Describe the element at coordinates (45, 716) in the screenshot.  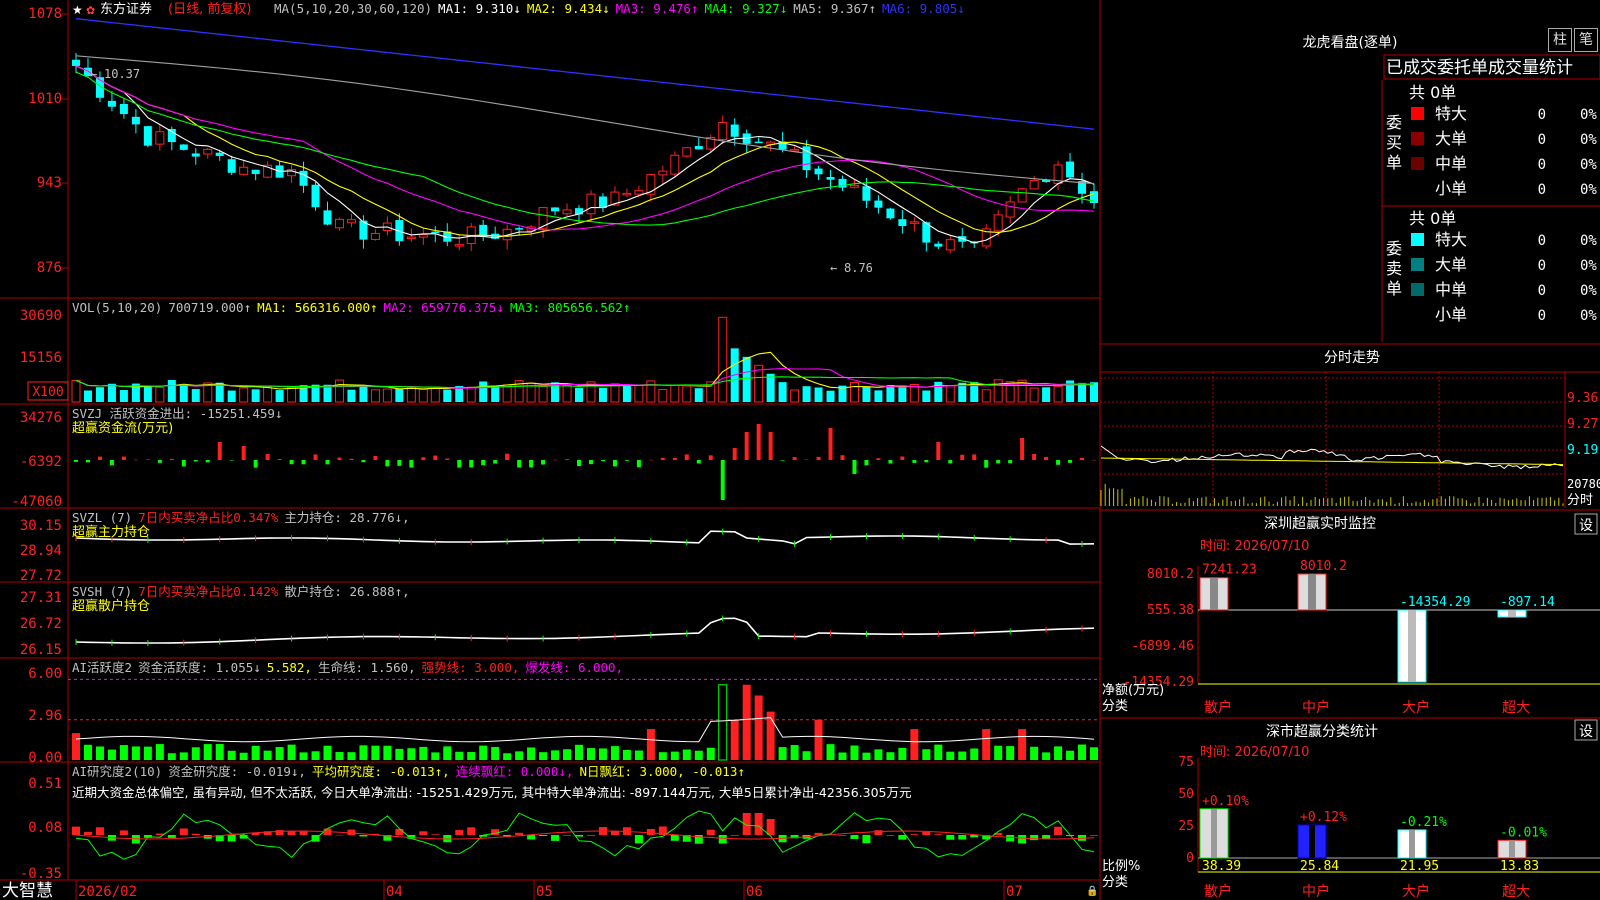
I see `ai-active-axis-tick: 2.96` at that location.